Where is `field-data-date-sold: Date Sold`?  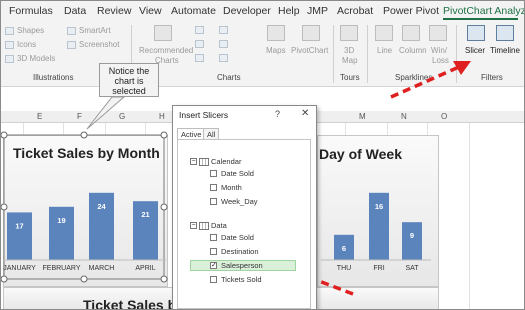
field-data-date-sold: Date Sold is located at coordinates (232, 237).